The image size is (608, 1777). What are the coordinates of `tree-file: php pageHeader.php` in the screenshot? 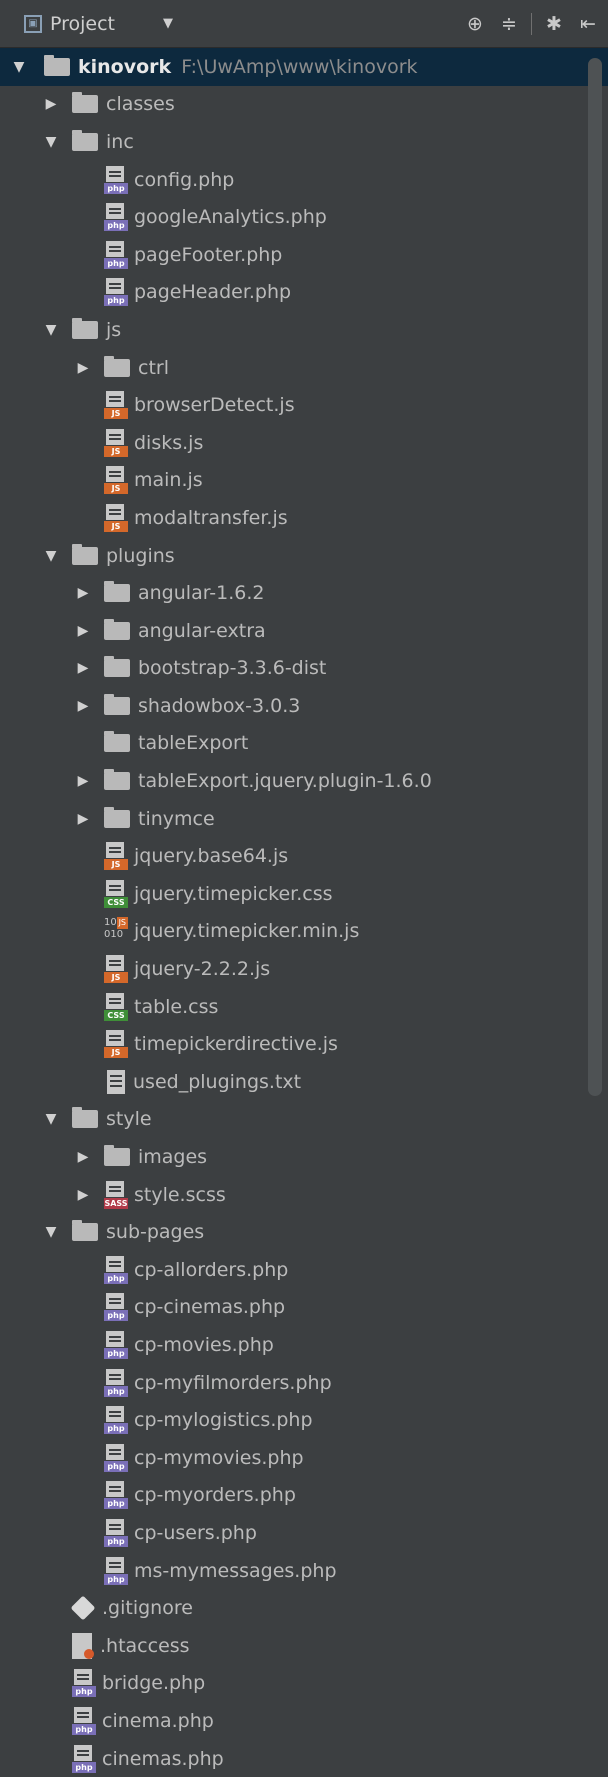 It's located at (304, 293).